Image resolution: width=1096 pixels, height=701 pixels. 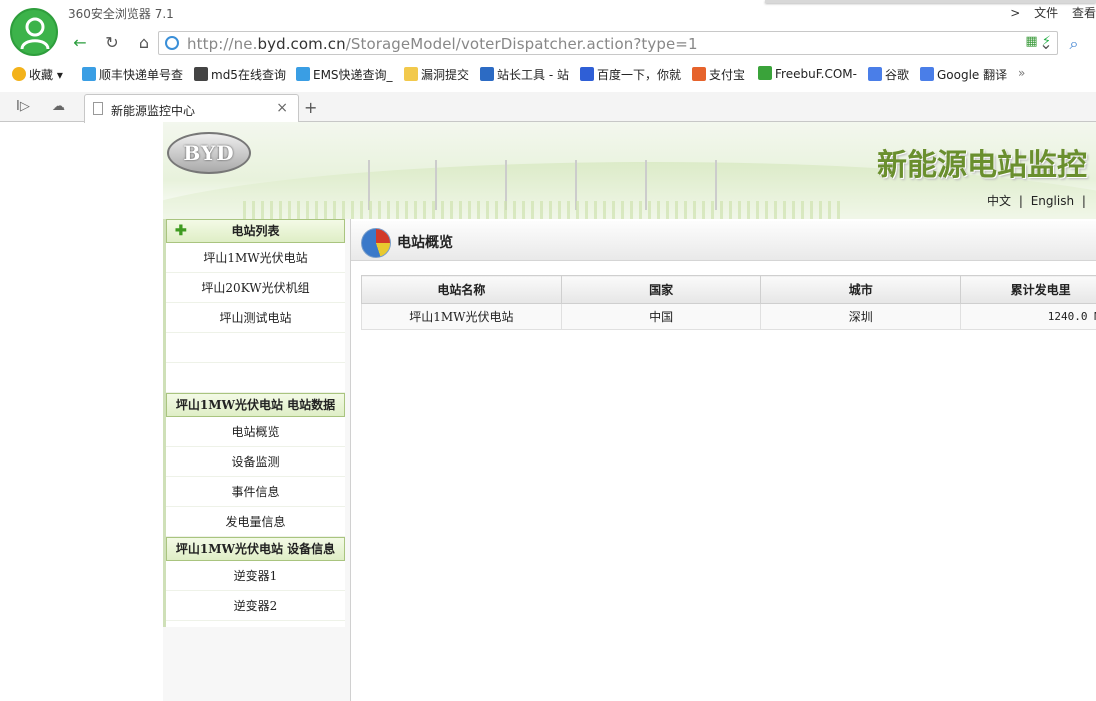 What do you see at coordinates (718, 74) in the screenshot?
I see `bookmark-alipay: 支付宝` at bounding box center [718, 74].